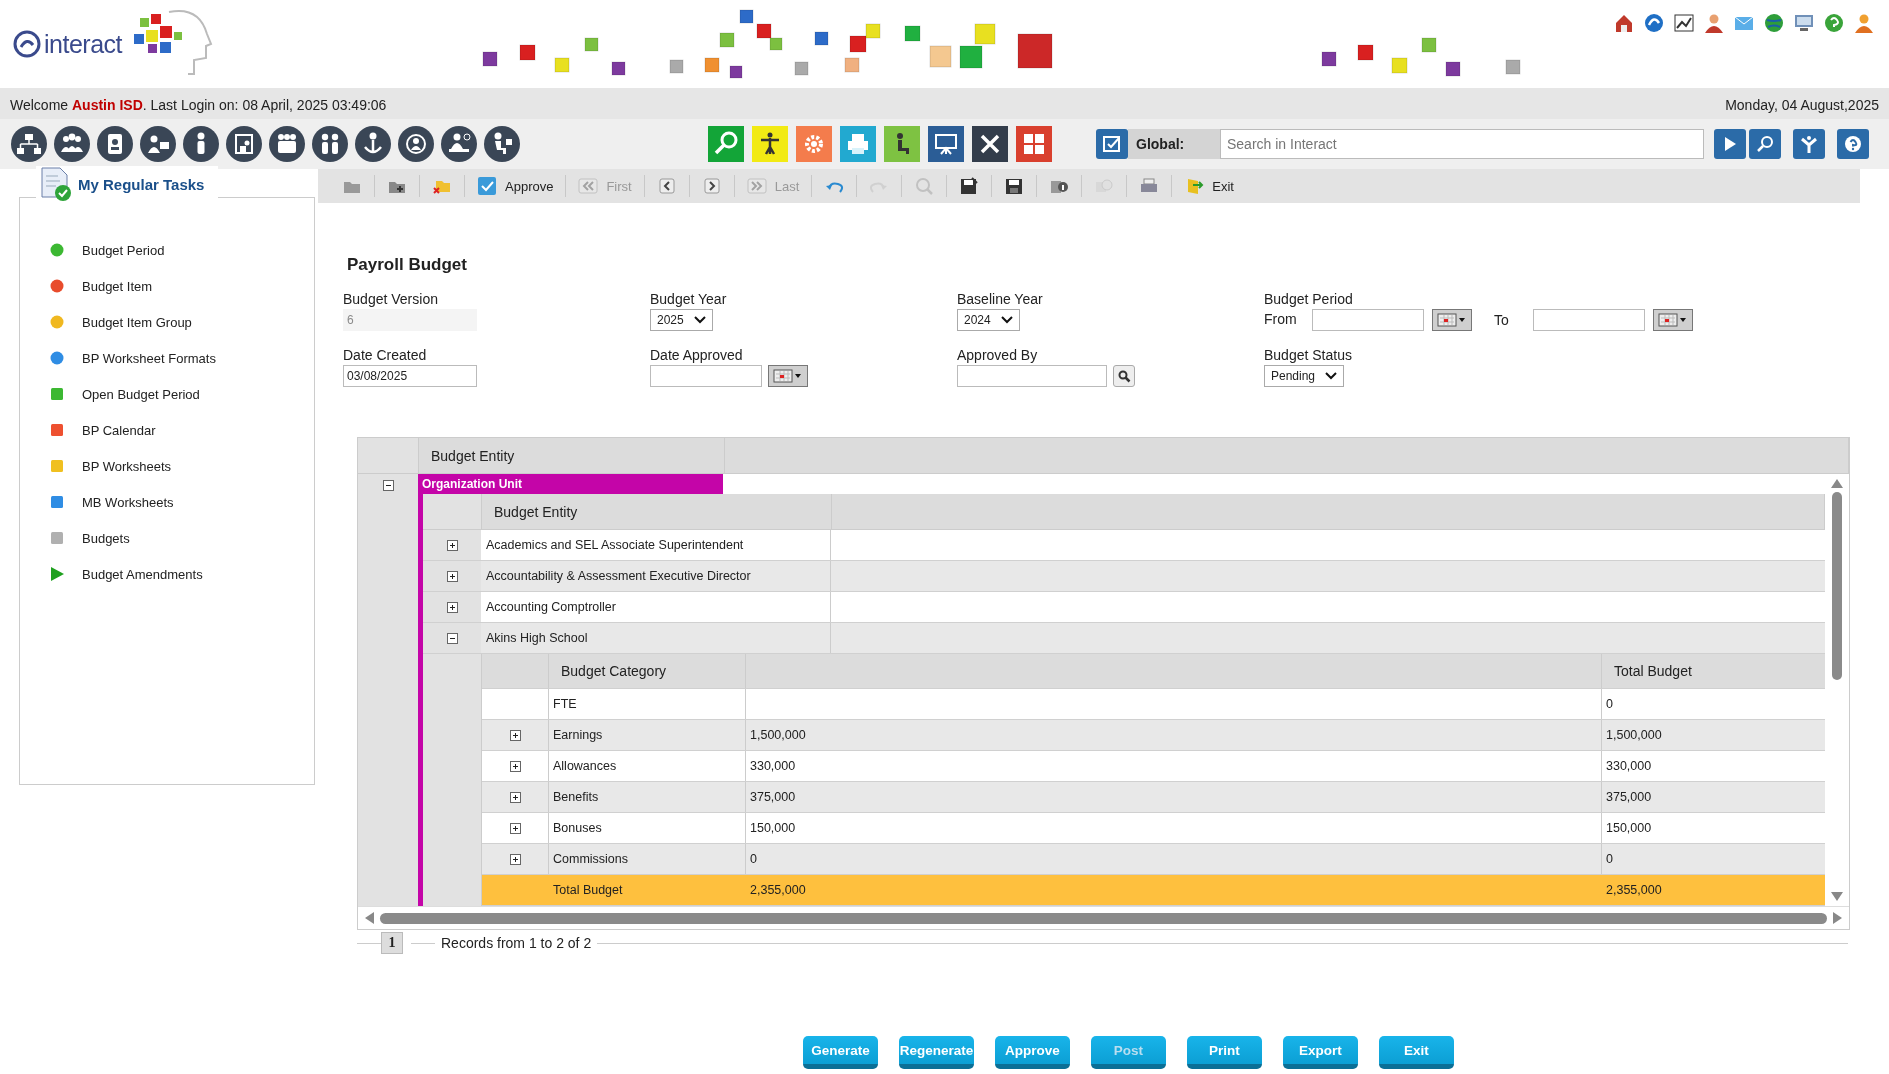 The height and width of the screenshot is (1074, 1889). What do you see at coordinates (373, 144) in the screenshot?
I see `person-anchor-icon` at bounding box center [373, 144].